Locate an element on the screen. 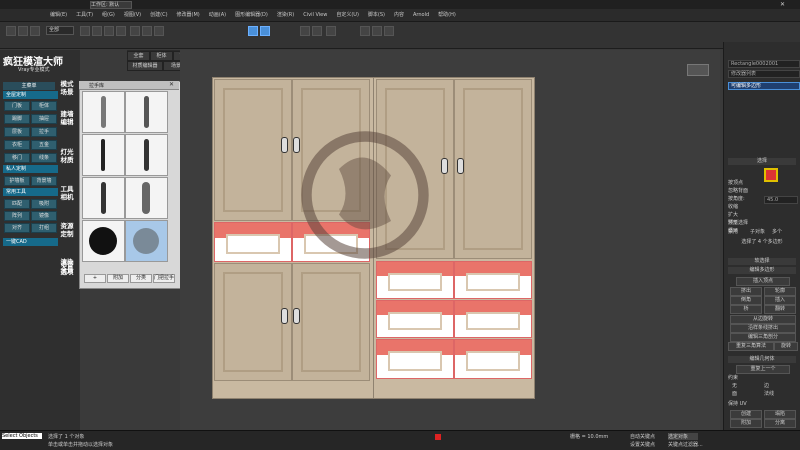 This screenshot has width=800, height=450. edit-poly-button: 轮廓 is located at coordinates (780, 291).